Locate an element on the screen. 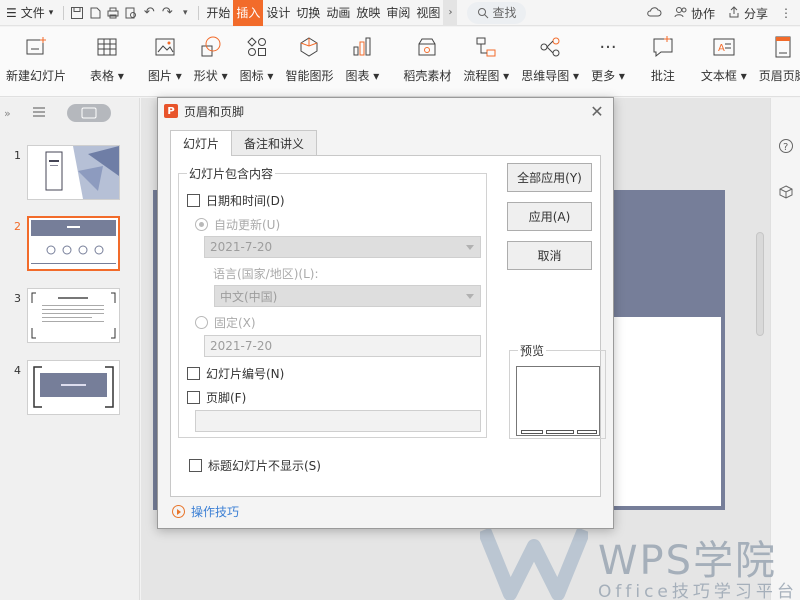 The height and width of the screenshot is (600, 800). collab-button: 协作 is located at coordinates (694, 13).